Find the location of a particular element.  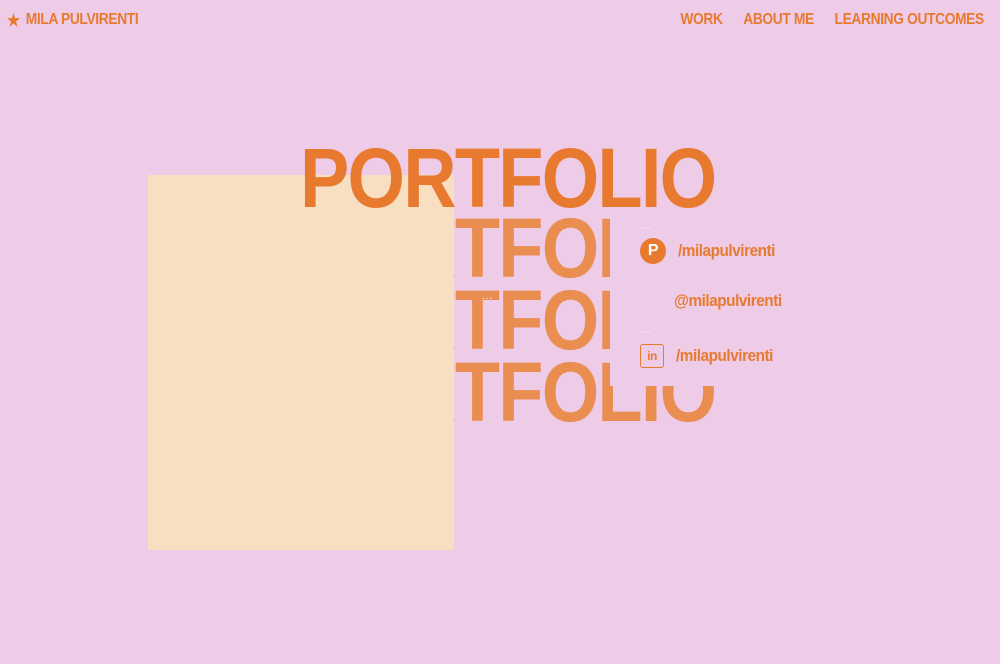

social-pinterest: P /milapulvirenti is located at coordinates (713, 251).